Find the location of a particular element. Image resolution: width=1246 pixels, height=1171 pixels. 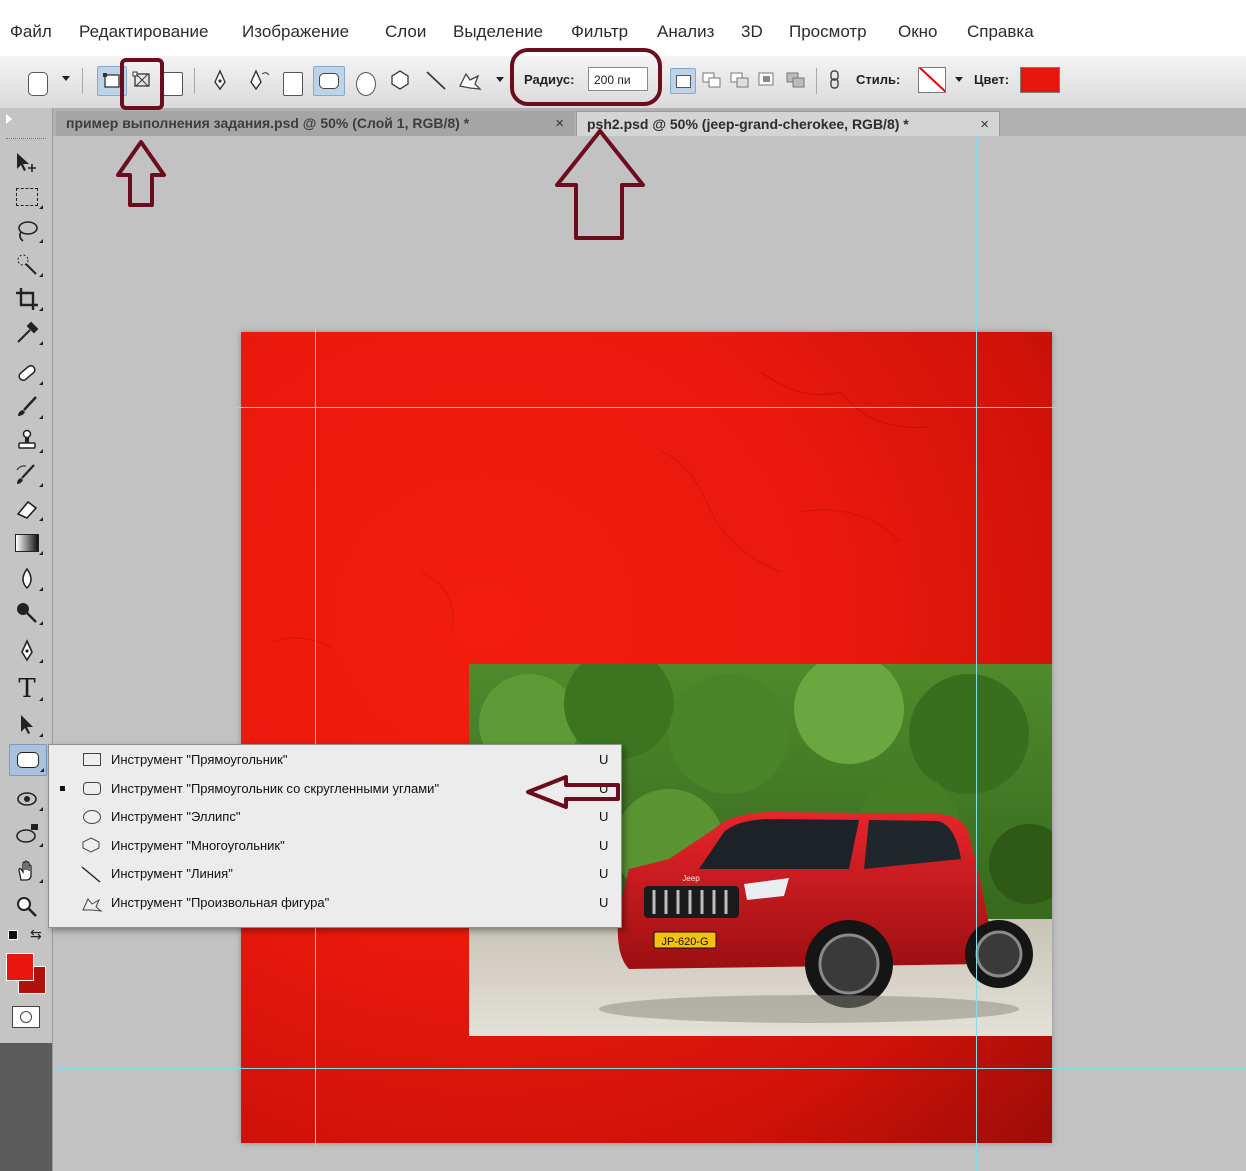

highlight-radius-field is located at coordinates (586, 77).